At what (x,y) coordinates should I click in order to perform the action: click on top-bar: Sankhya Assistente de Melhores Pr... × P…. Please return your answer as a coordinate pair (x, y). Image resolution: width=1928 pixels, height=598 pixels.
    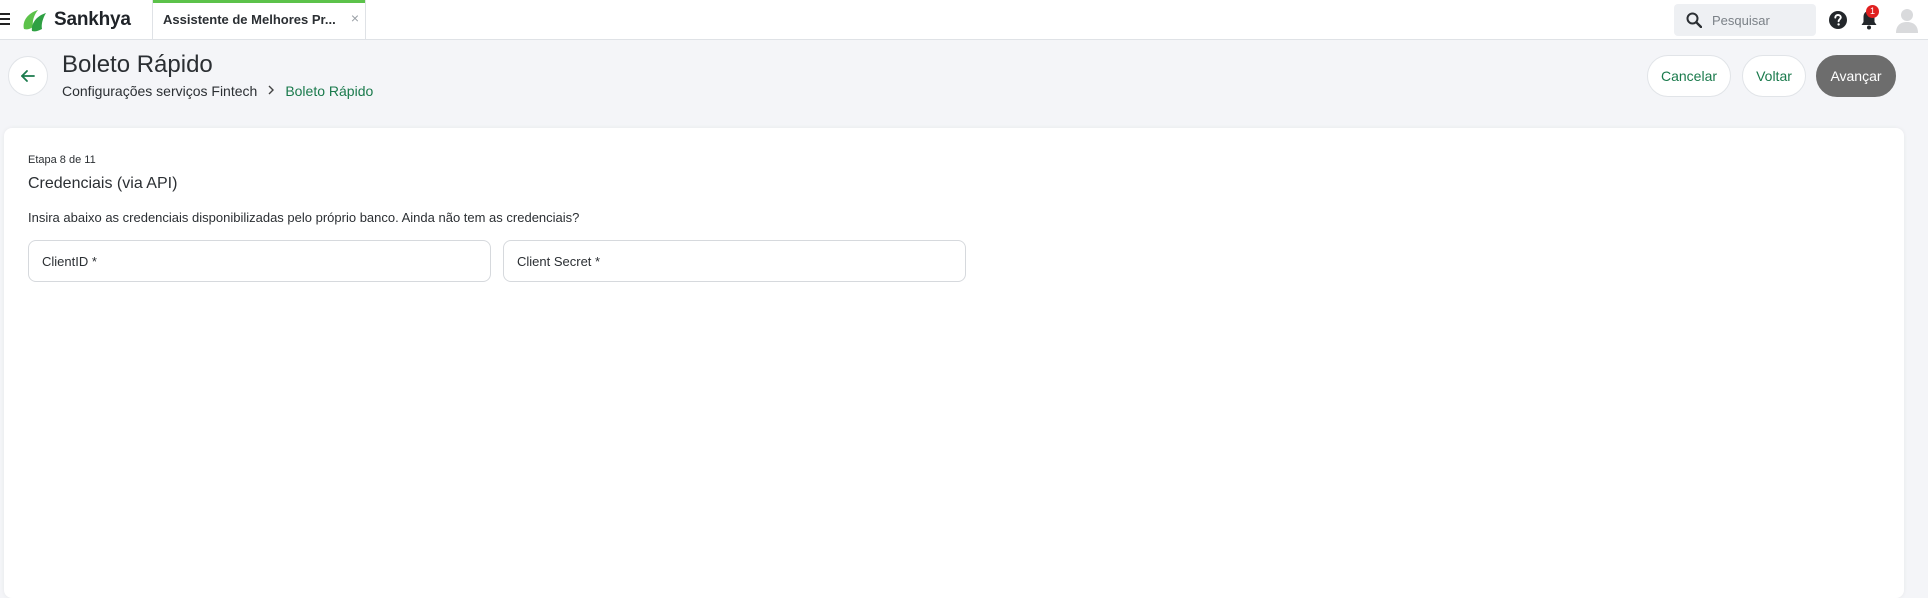
    Looking at the image, I should click on (964, 20).